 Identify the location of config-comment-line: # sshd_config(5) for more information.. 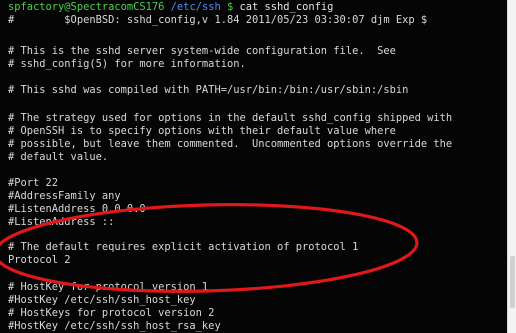
(127, 64).